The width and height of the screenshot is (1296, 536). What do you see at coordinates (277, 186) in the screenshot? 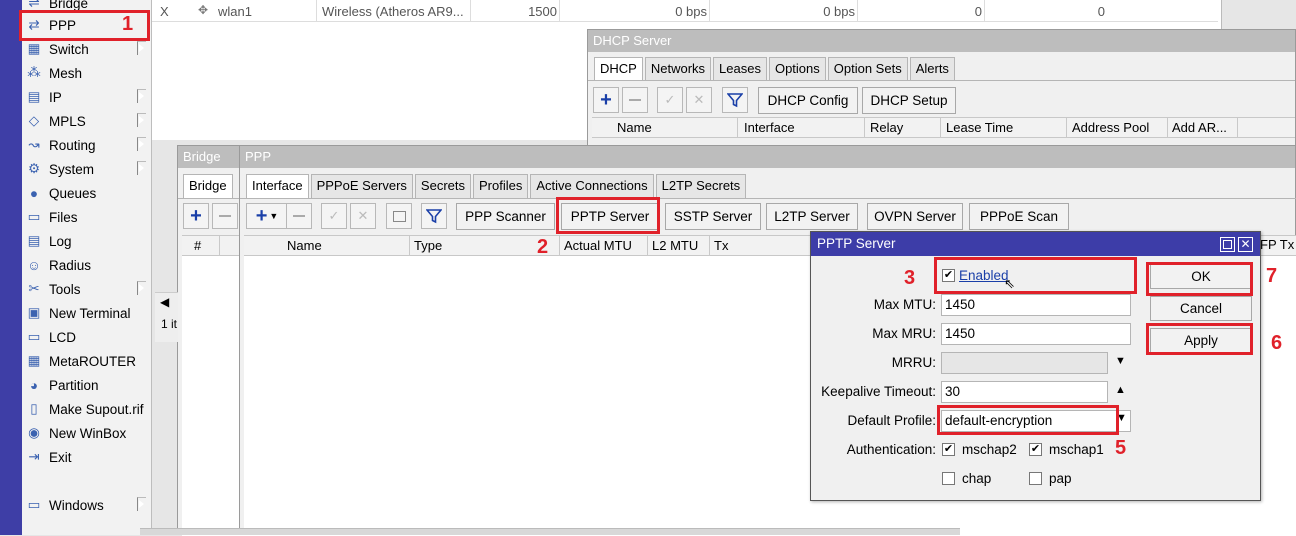
I see `tab-interface: Interface` at bounding box center [277, 186].